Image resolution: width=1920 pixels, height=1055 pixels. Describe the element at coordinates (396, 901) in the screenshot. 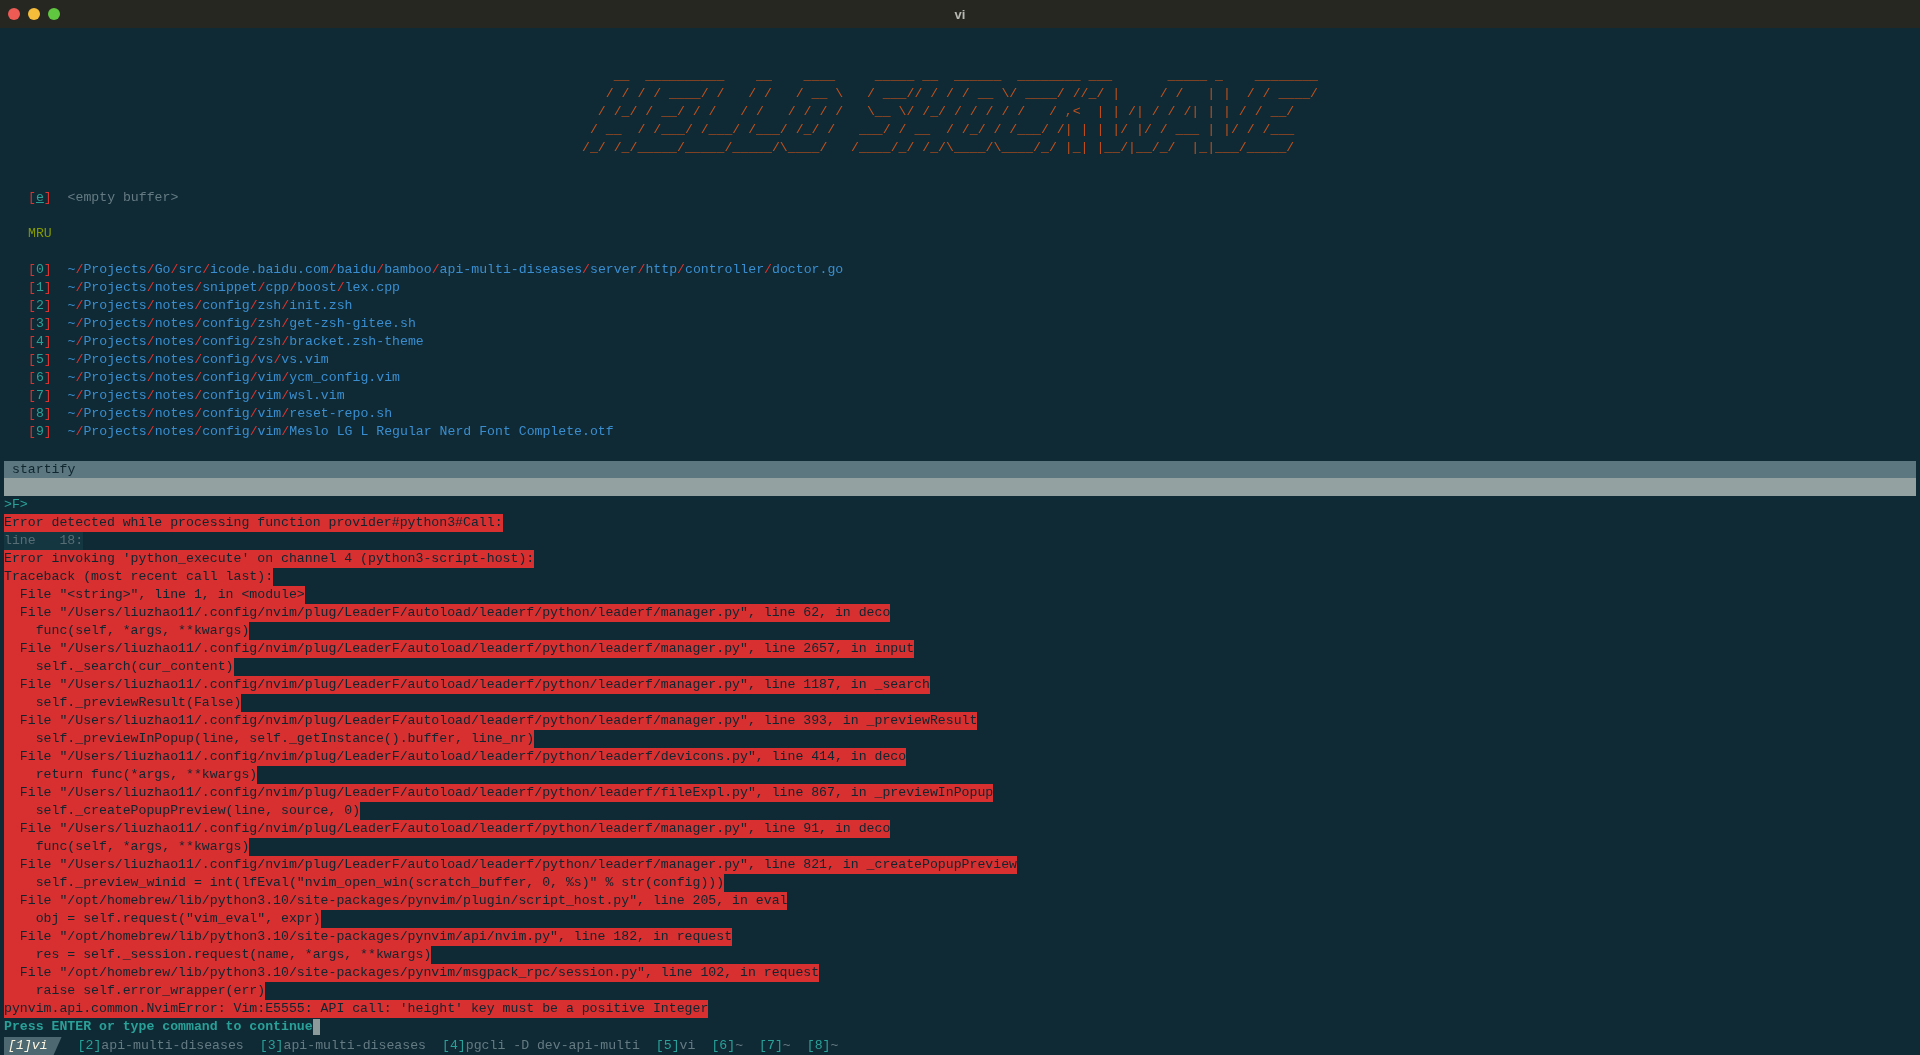

I see `error-message: File "/opt/homebrew/lib/python3.10/site-packages/pynvim/plugin/script_host.py", line 205, in eval` at that location.